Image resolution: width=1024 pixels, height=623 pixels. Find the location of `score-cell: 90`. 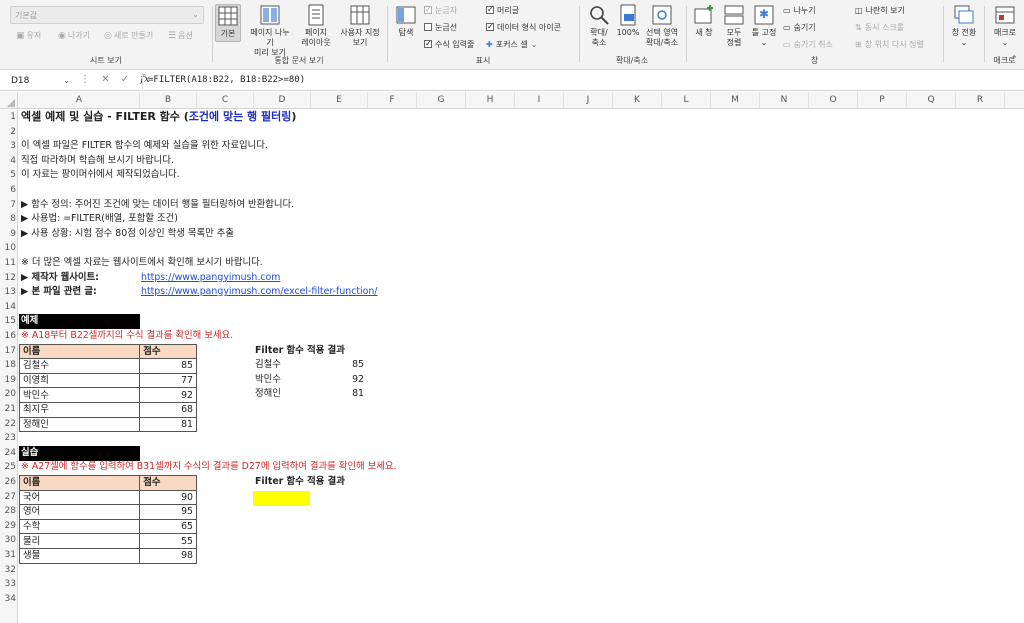

score-cell: 90 is located at coordinates (168, 497).